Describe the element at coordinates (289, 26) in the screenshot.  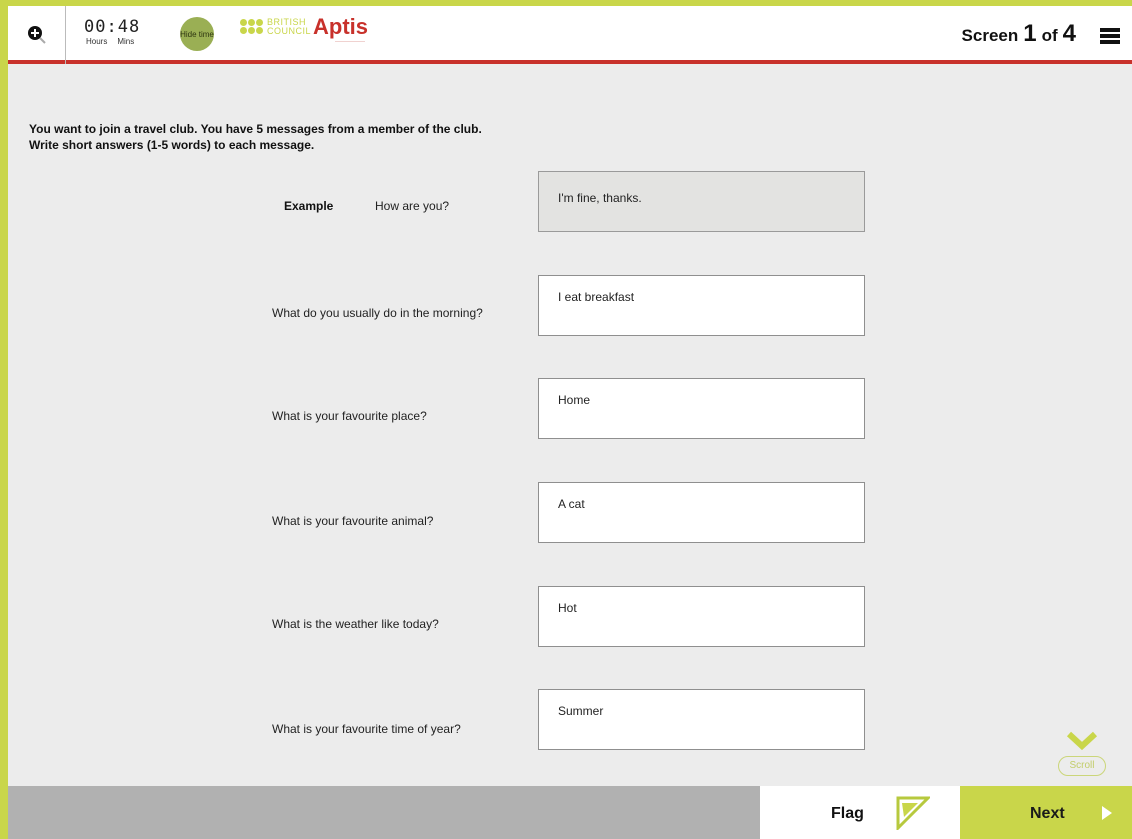
I see `british-council-text: BRITISH COUNCIL` at that location.